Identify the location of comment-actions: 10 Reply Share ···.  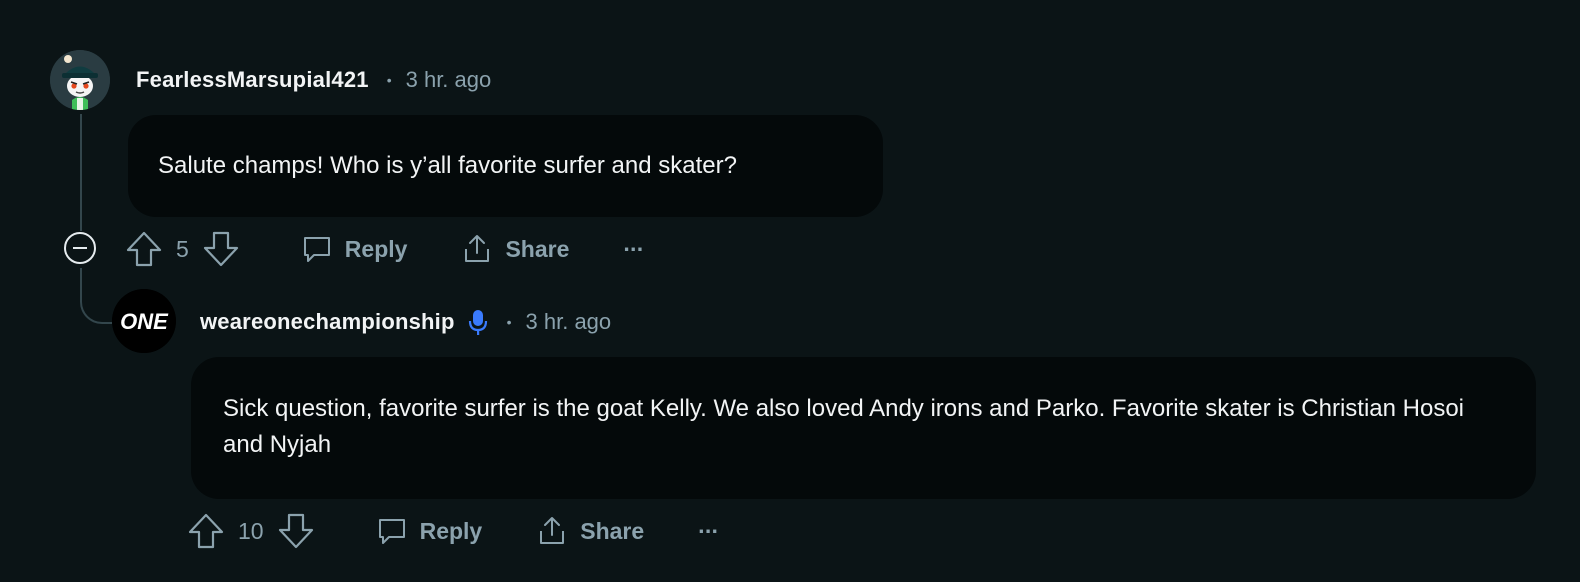
(452, 531).